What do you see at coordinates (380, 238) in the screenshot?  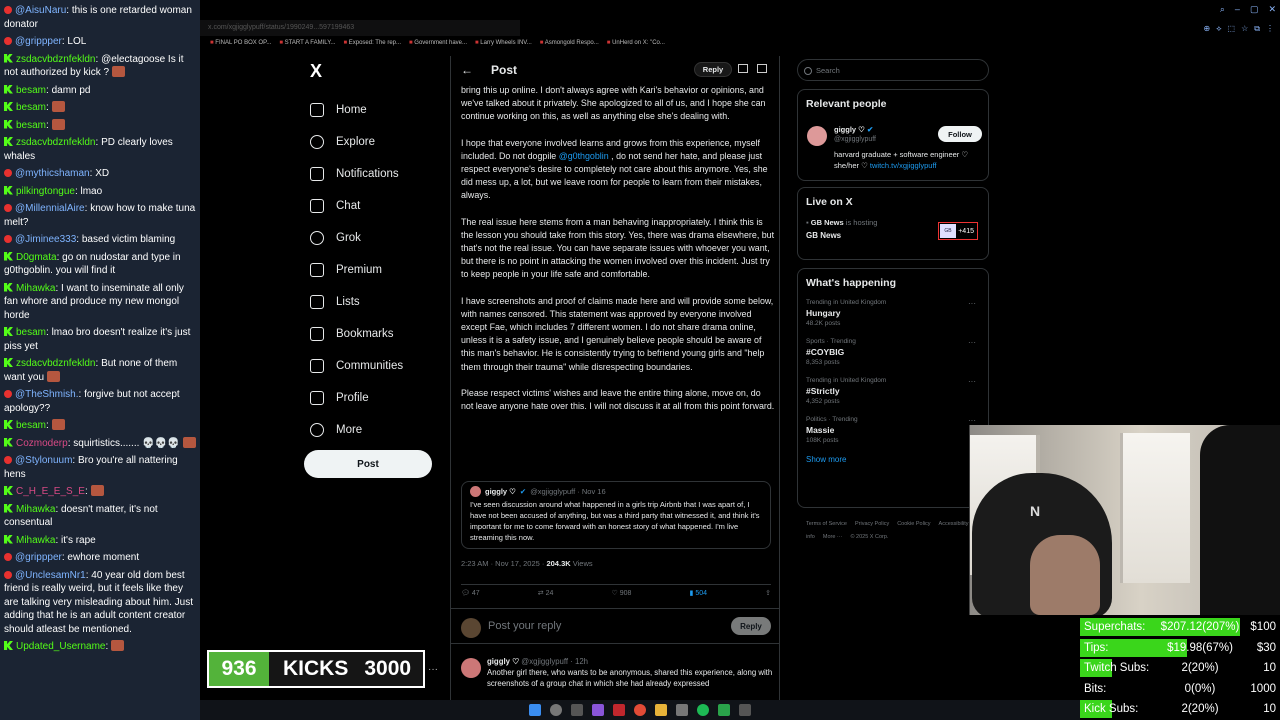 I see `nav-item-grok: Grok` at bounding box center [380, 238].